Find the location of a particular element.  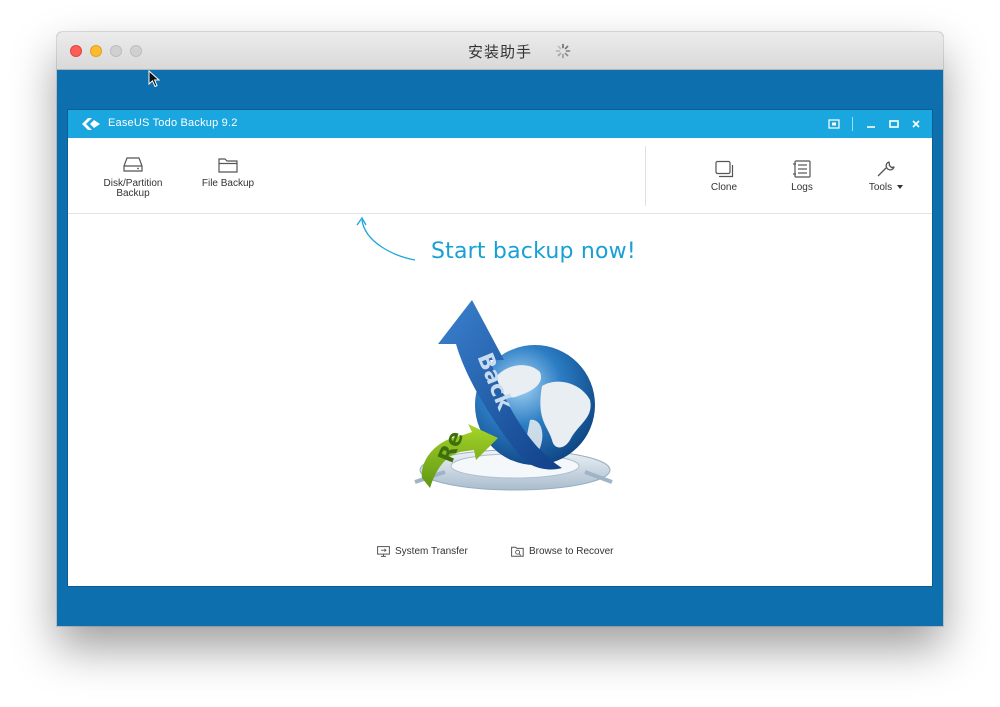

browse-recover-icon is located at coordinates (517, 551).